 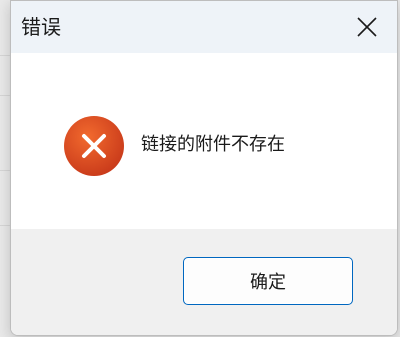 I want to click on close-icon, so click(x=367, y=27).